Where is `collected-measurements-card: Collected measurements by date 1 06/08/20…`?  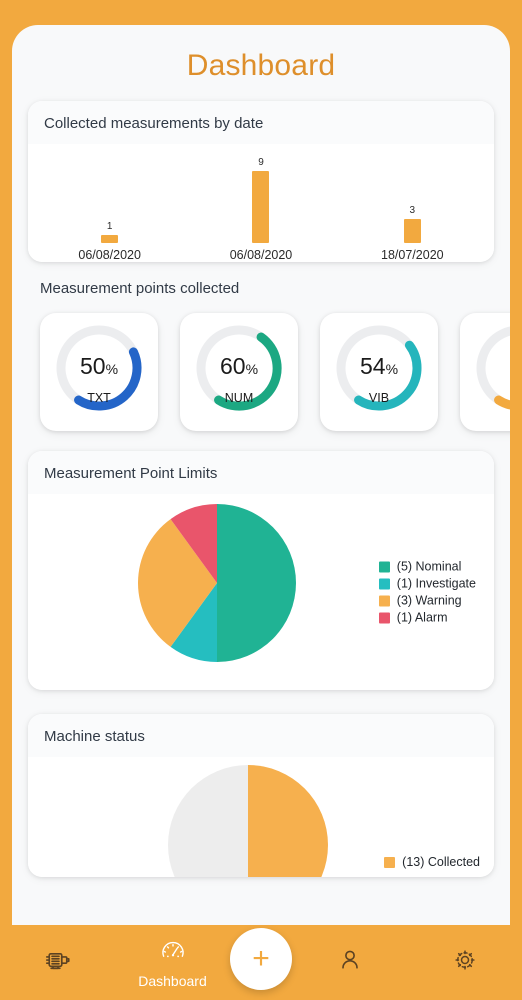 collected-measurements-card: Collected measurements by date 1 06/08/20… is located at coordinates (261, 181).